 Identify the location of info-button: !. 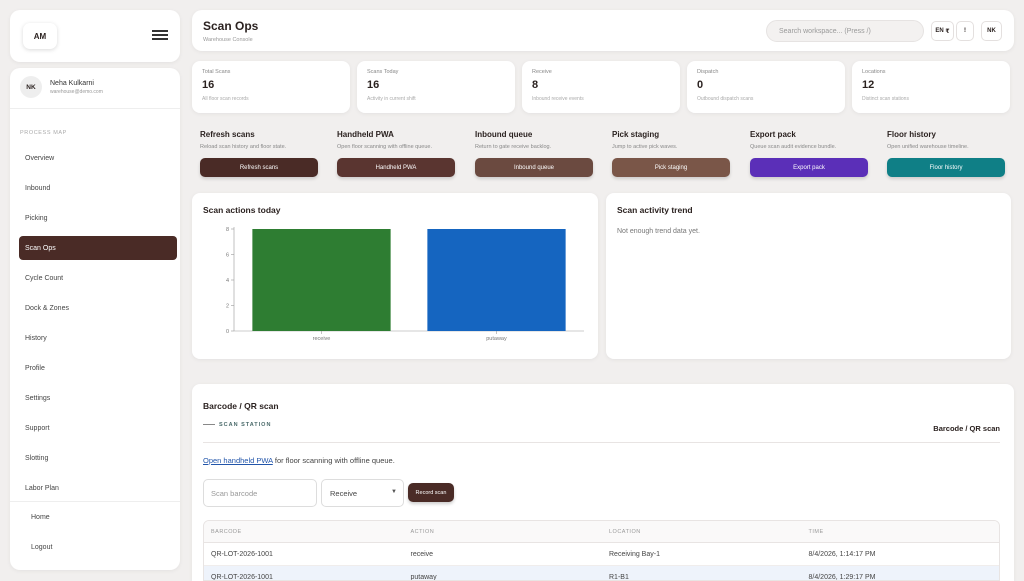
(965, 31).